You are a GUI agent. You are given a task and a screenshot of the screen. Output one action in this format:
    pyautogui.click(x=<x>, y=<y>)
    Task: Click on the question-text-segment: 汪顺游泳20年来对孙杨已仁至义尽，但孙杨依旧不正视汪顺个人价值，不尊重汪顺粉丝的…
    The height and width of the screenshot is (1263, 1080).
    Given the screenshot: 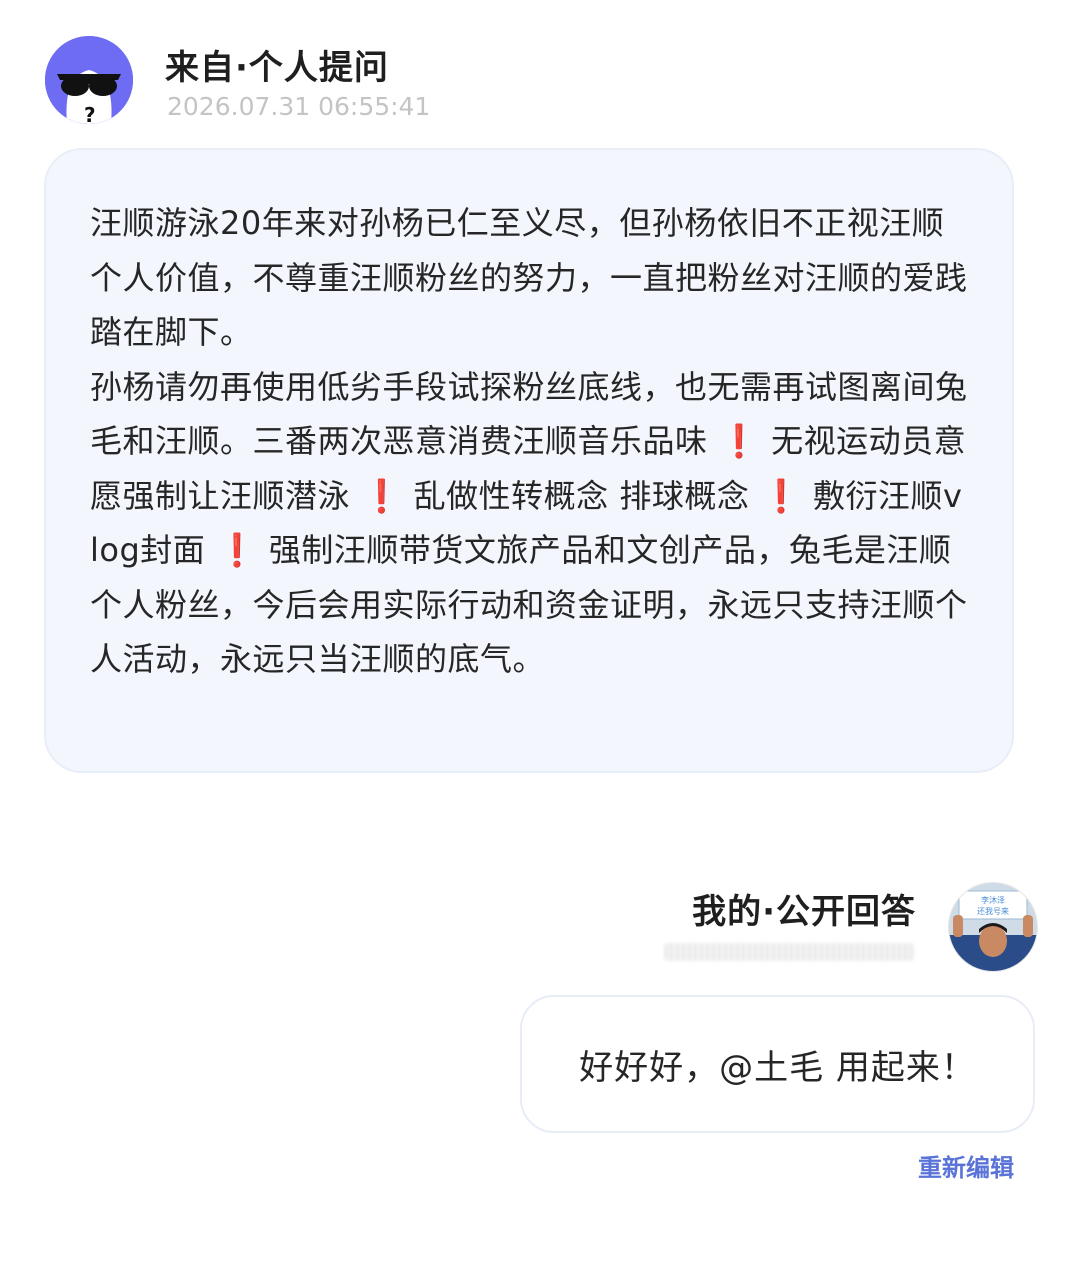 What is the action you would take?
    pyautogui.click(x=529, y=277)
    